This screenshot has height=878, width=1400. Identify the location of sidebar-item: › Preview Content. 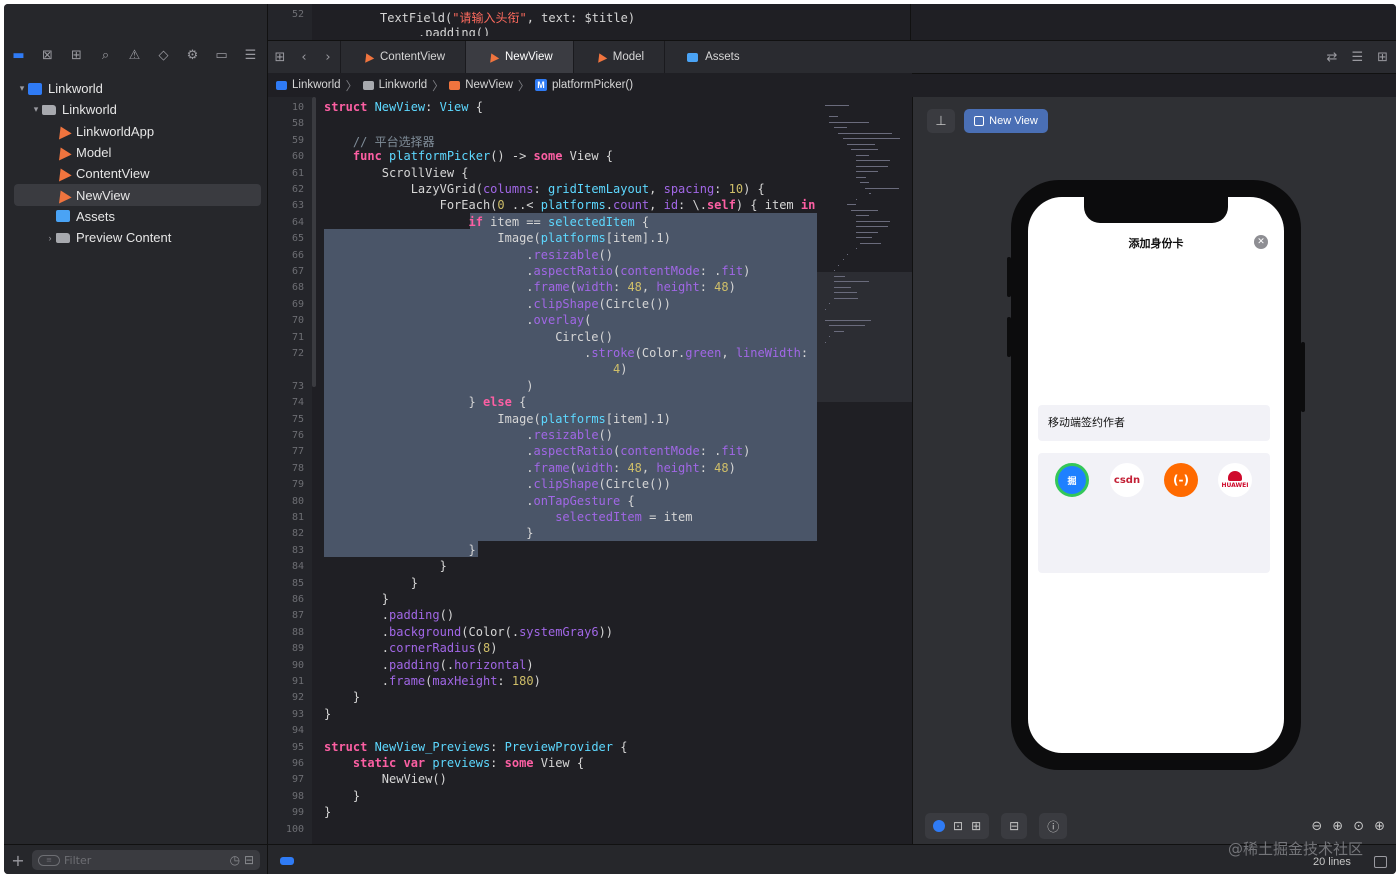
(135, 237).